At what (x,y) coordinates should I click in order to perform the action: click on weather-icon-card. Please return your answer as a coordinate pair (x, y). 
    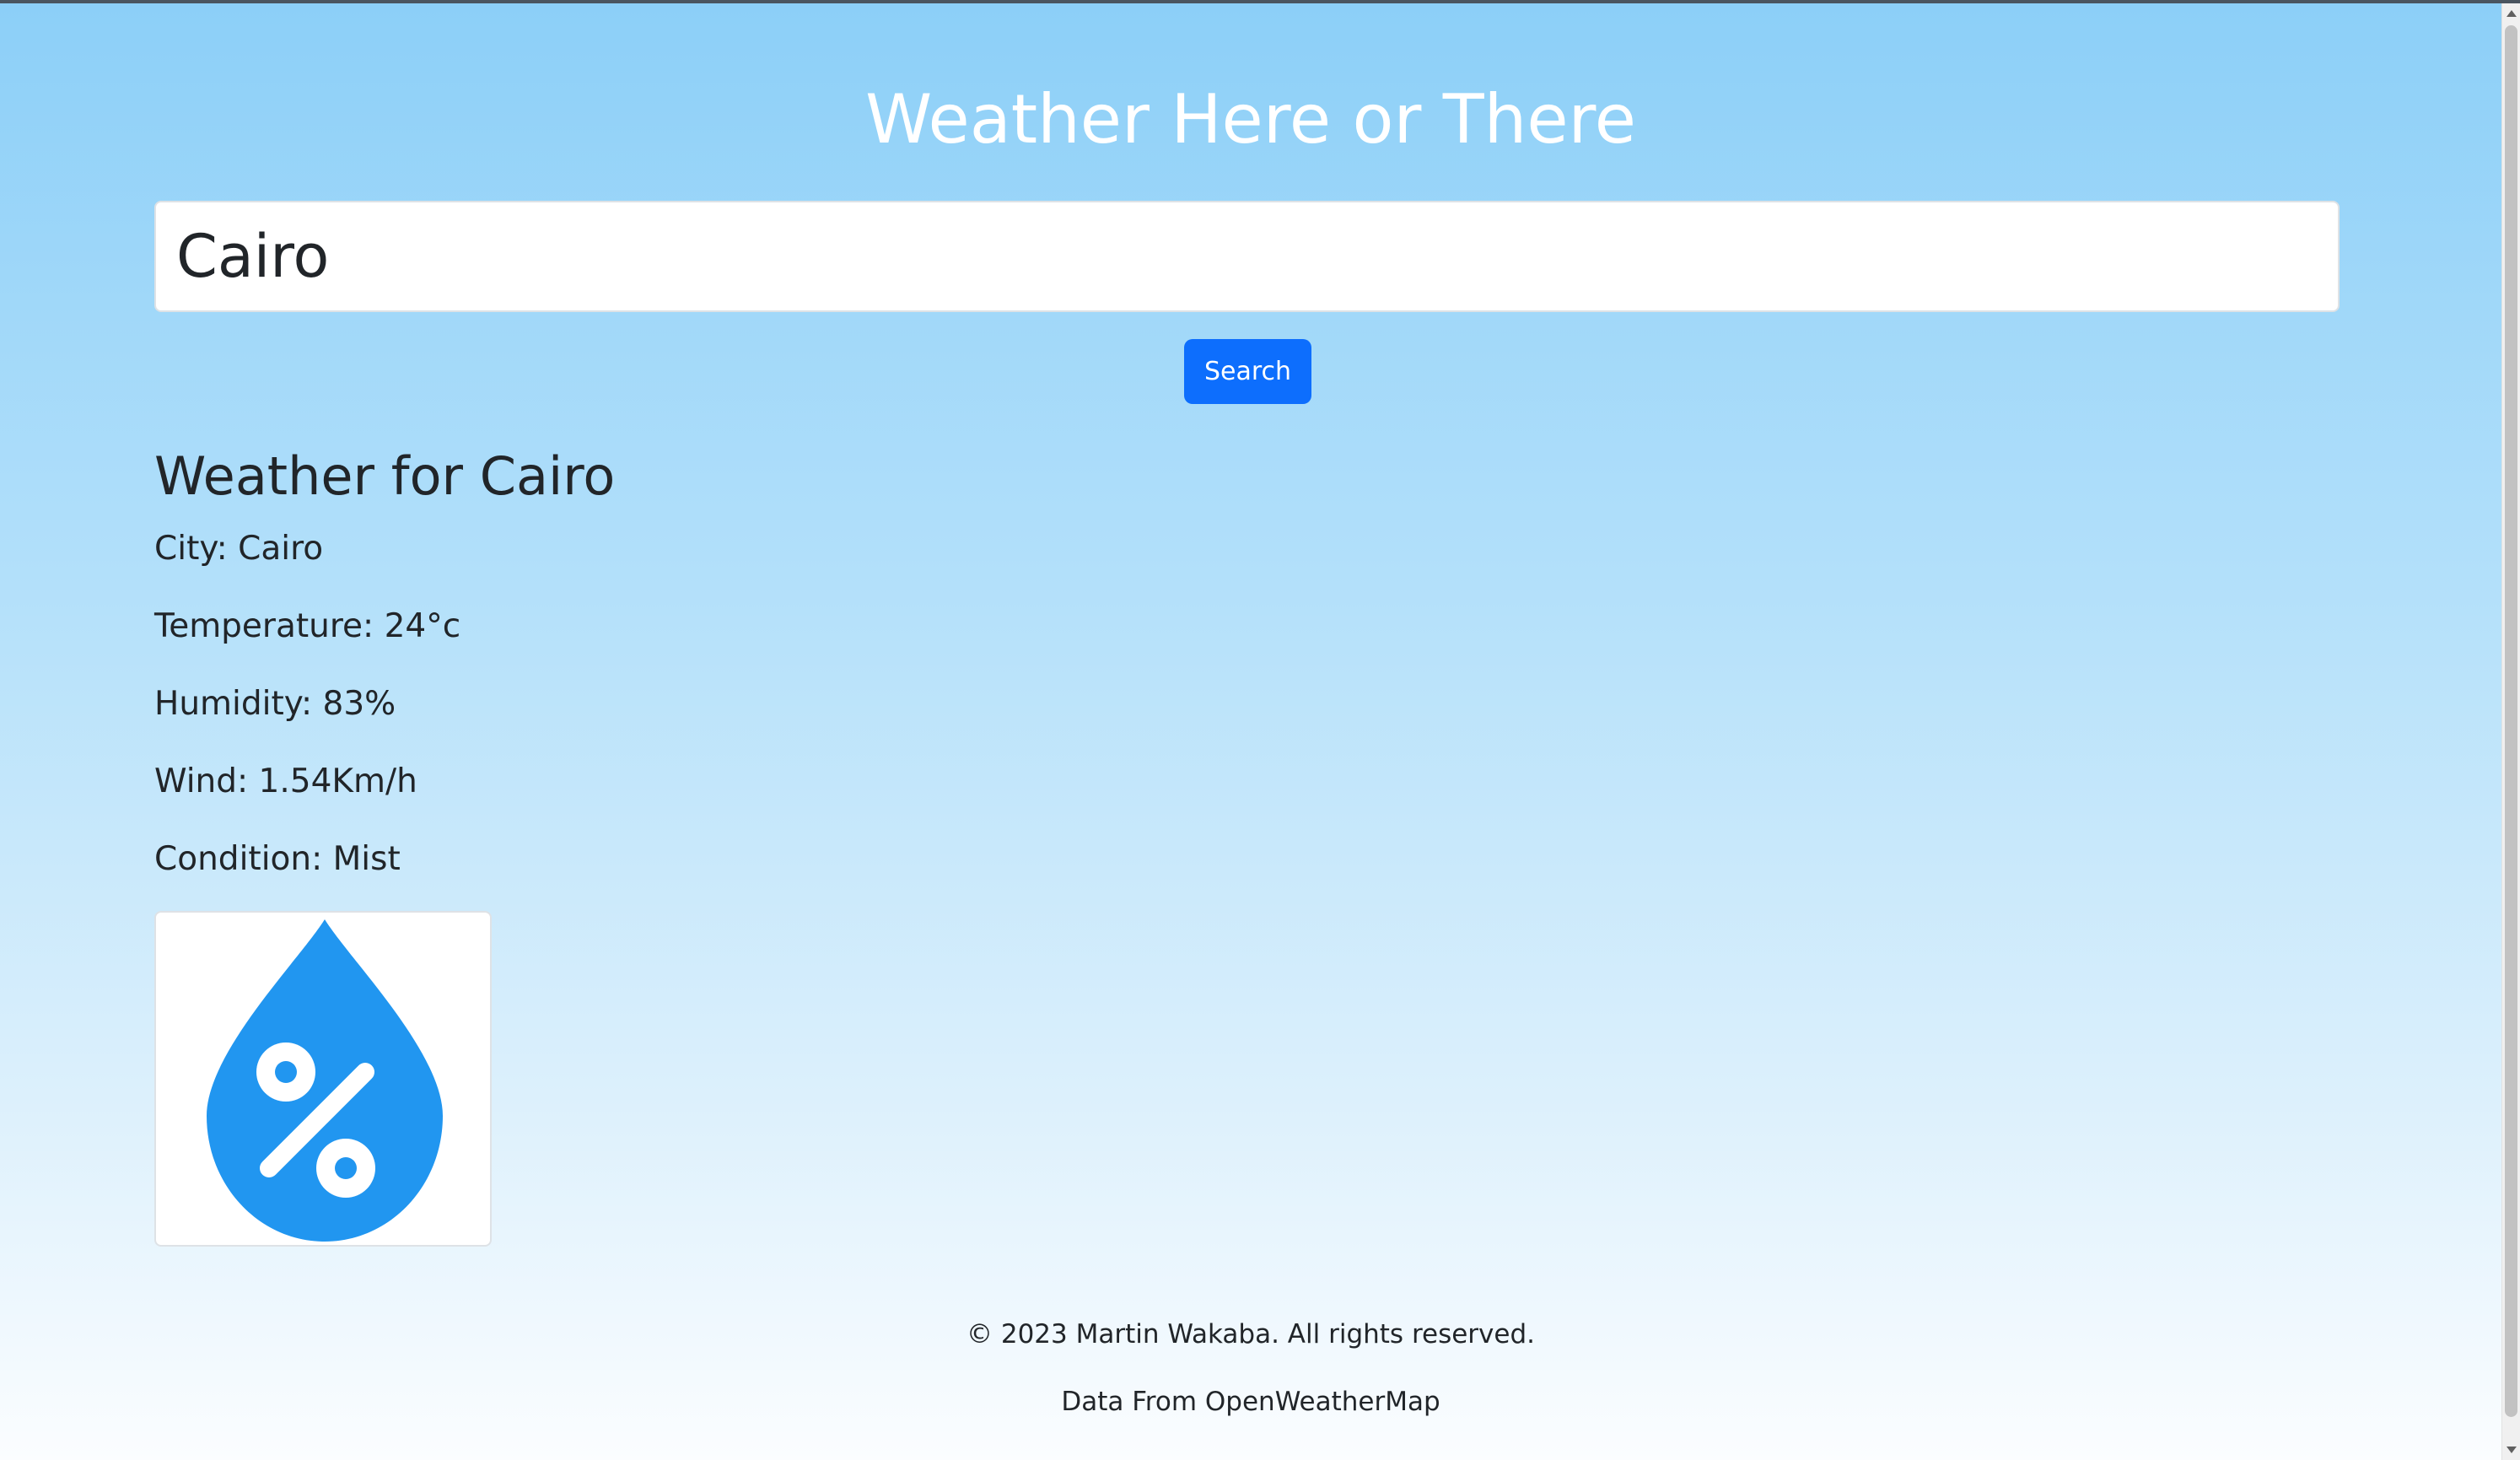
    Looking at the image, I should click on (323, 1079).